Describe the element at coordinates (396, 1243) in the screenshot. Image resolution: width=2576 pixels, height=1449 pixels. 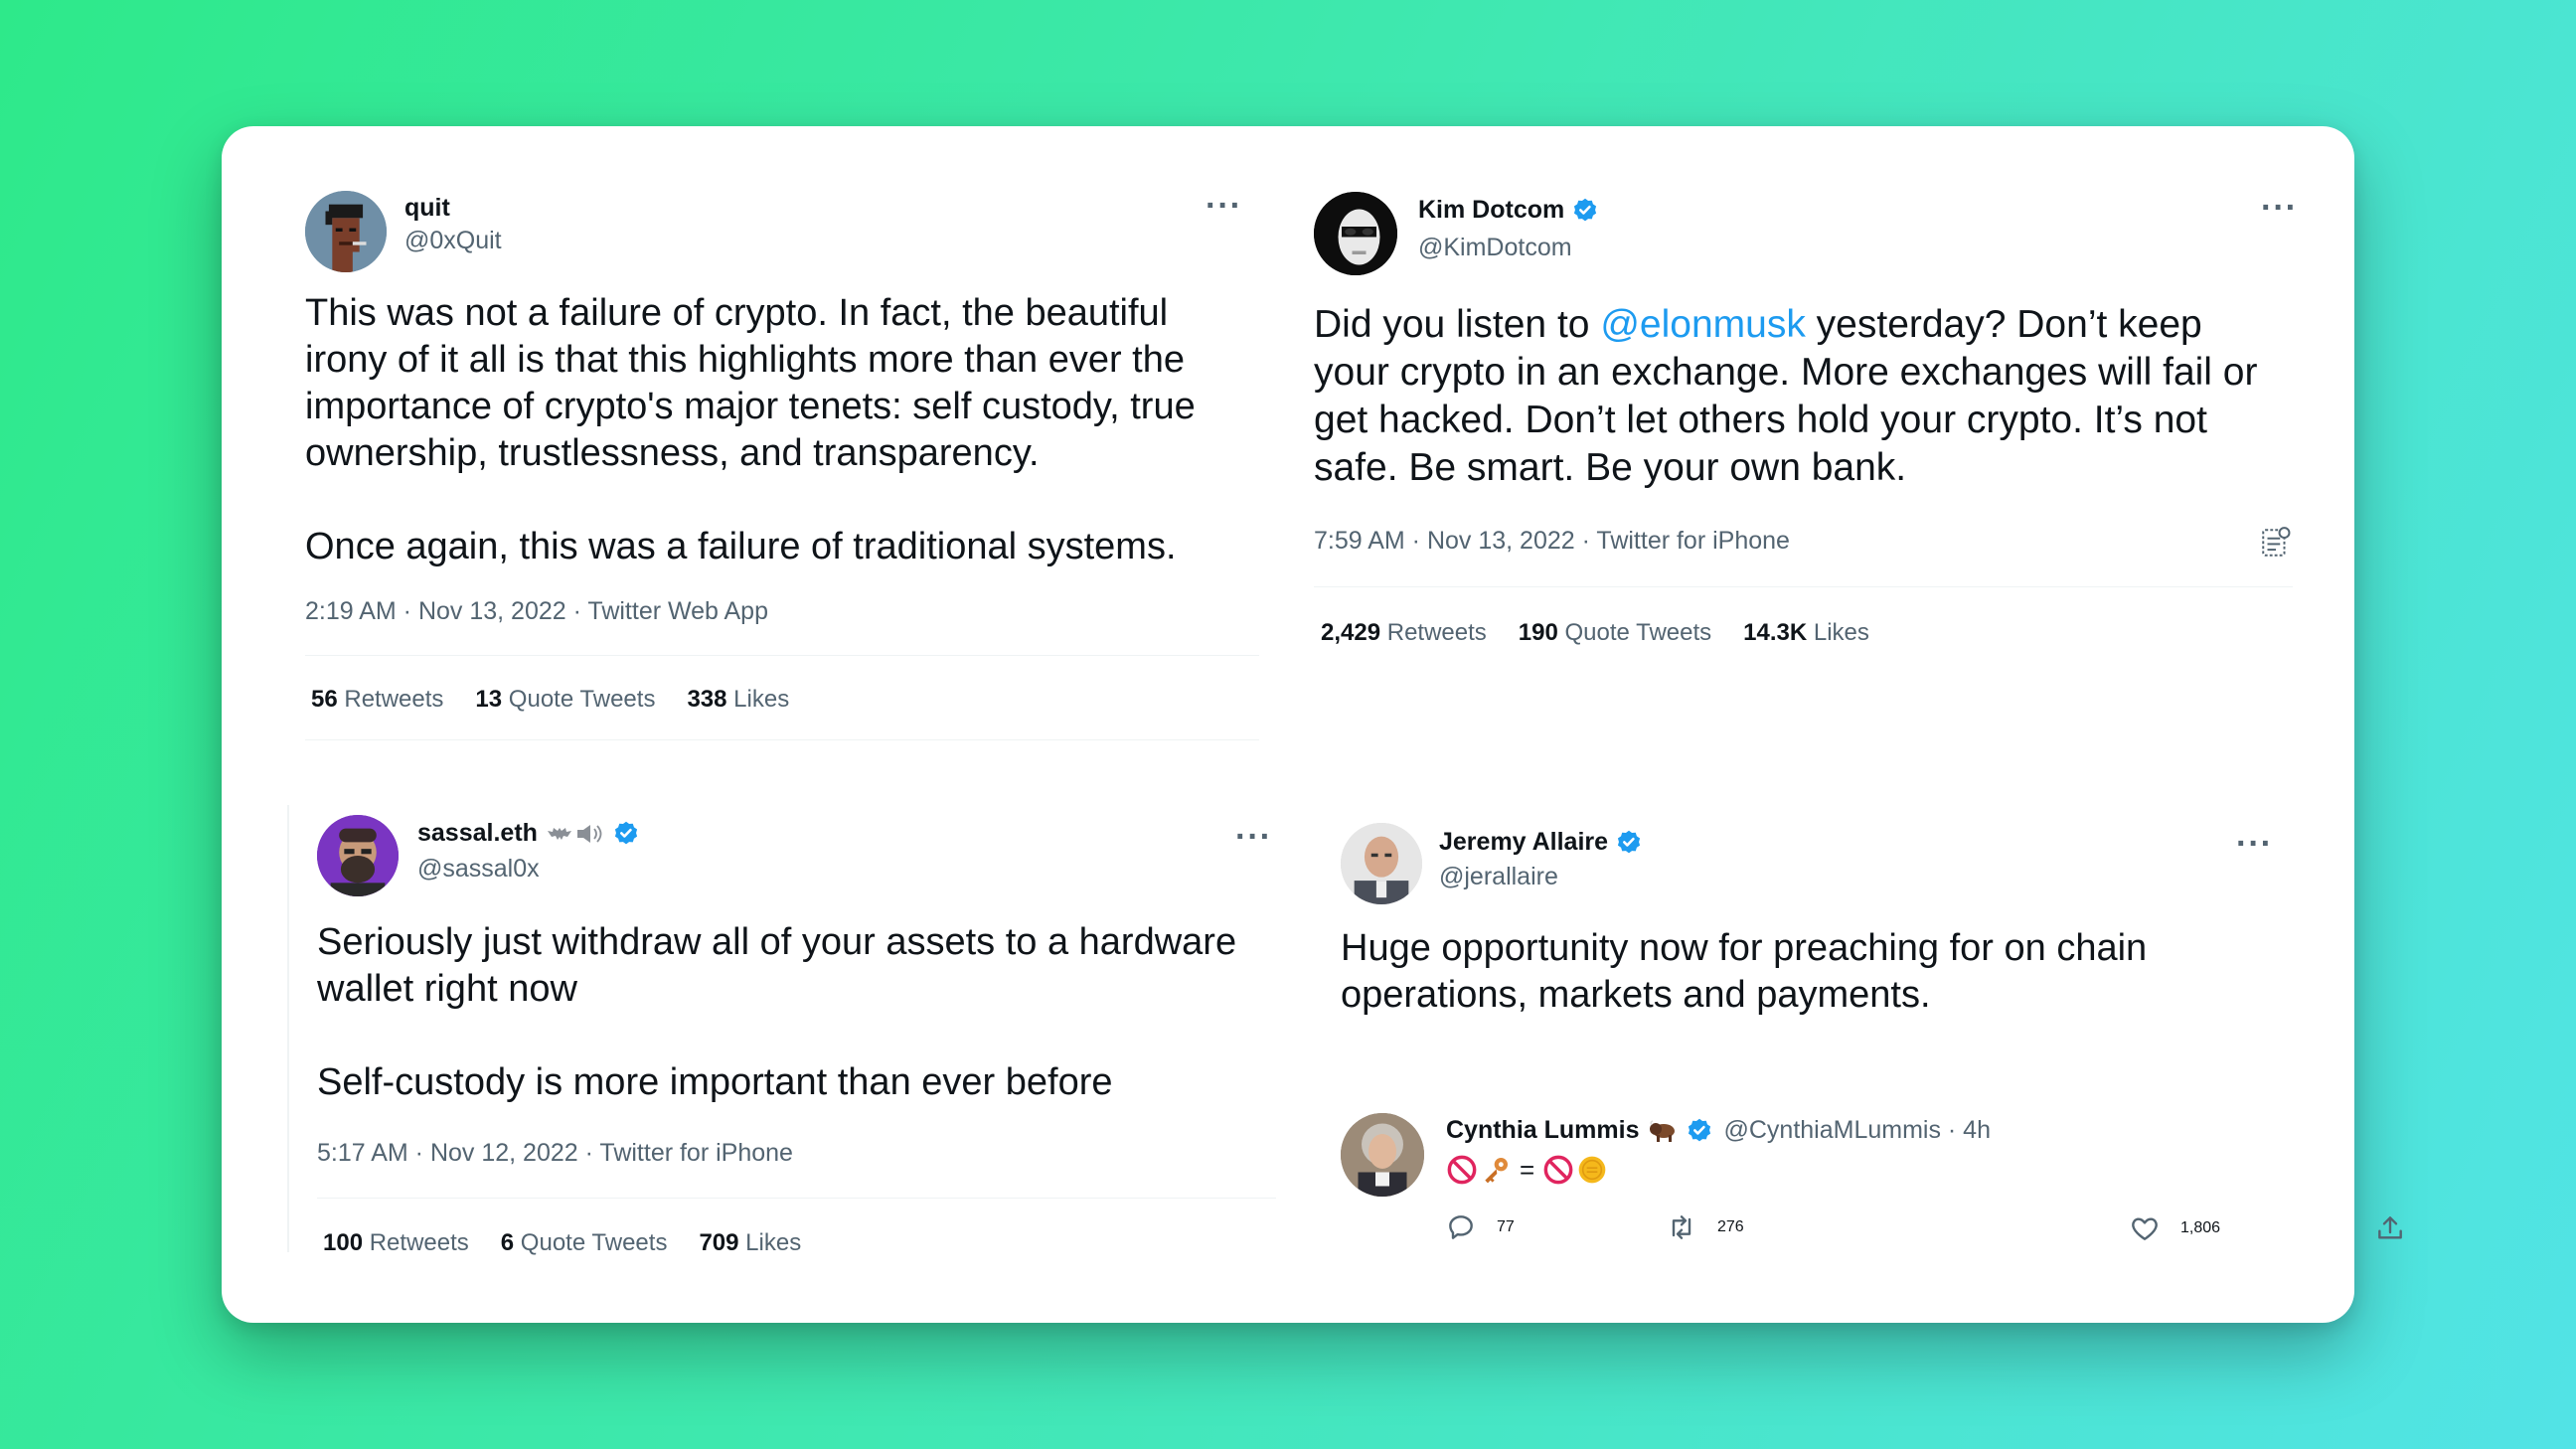
I see `retweets-stat: 100 Retweets` at that location.